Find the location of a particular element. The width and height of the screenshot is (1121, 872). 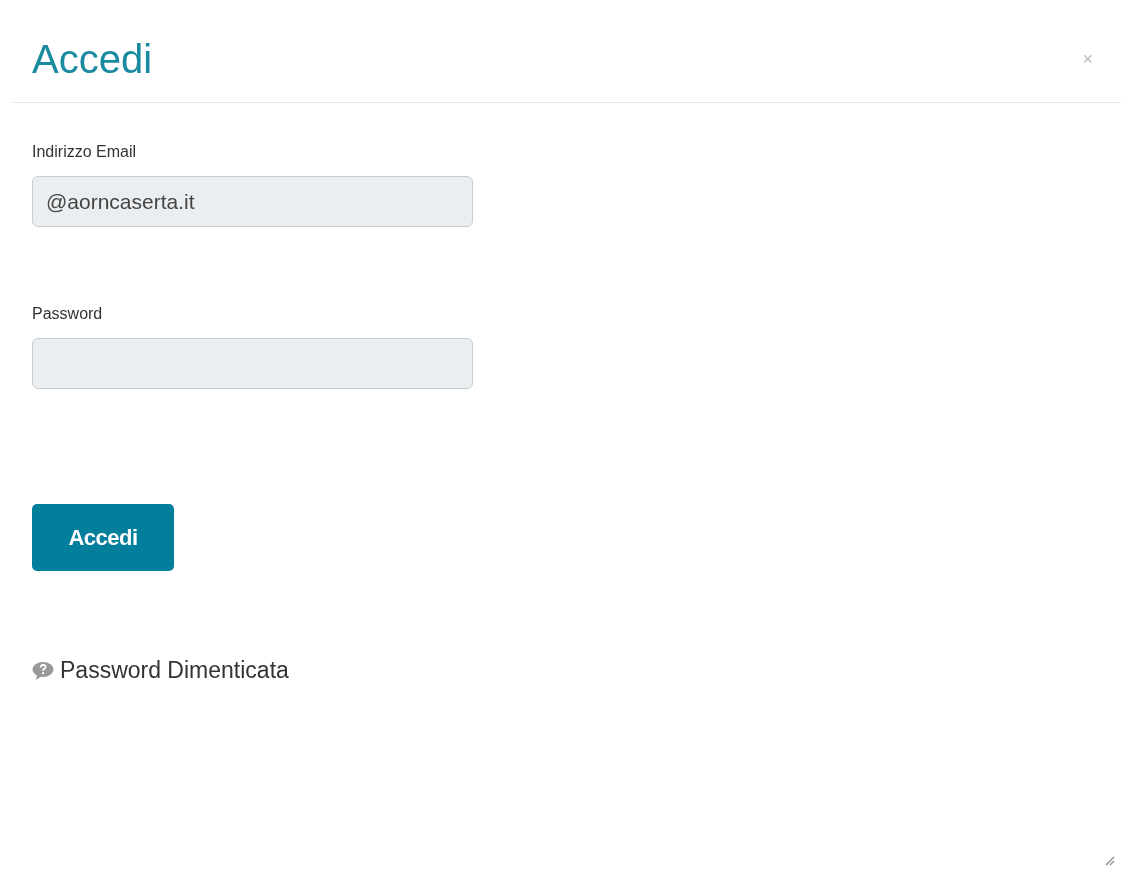

help-bubble-icon is located at coordinates (43, 670).